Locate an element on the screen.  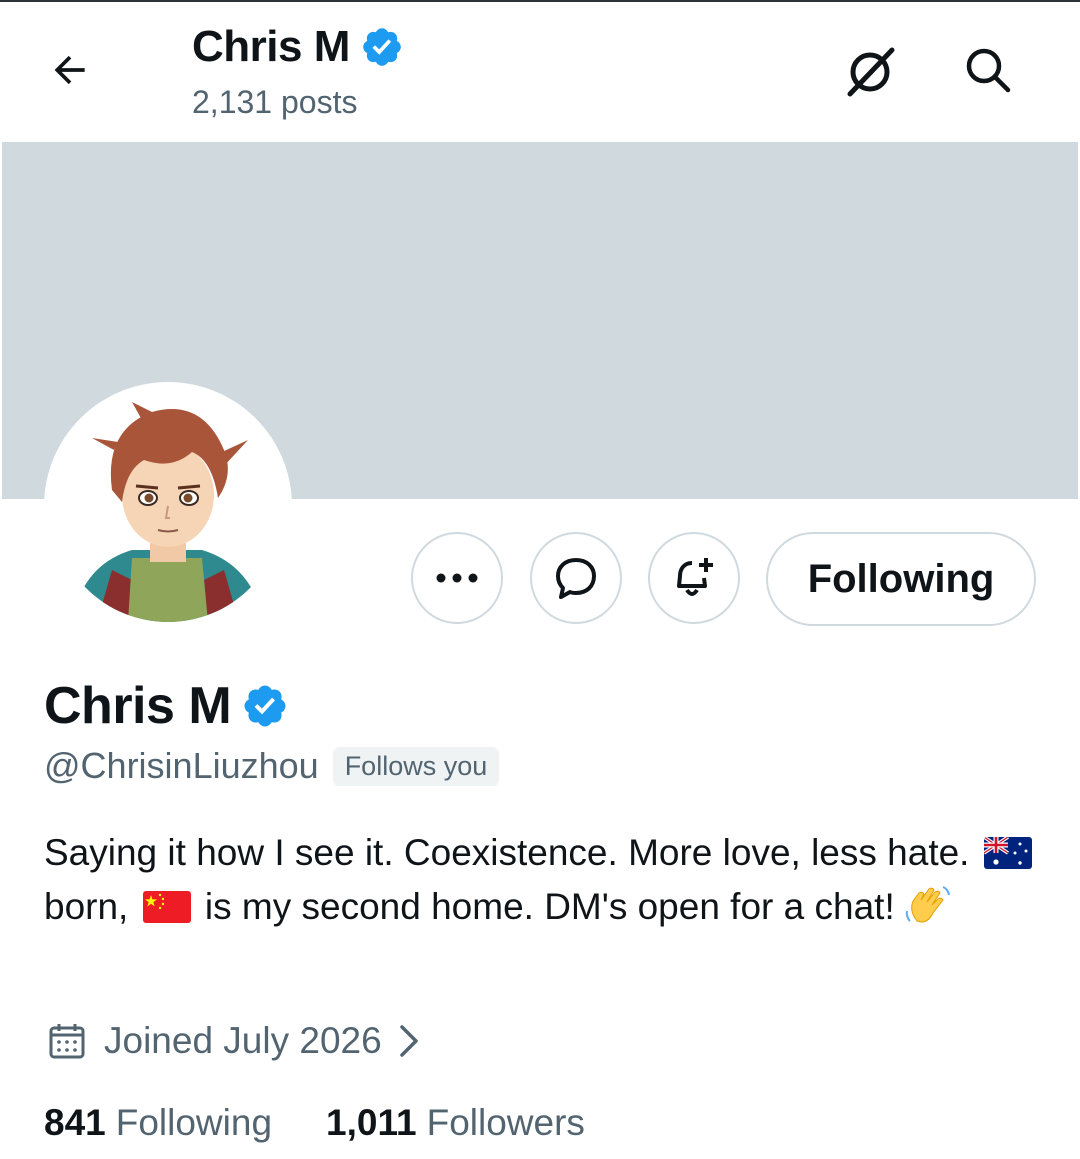
display-name: Chris M is located at coordinates (138, 706).